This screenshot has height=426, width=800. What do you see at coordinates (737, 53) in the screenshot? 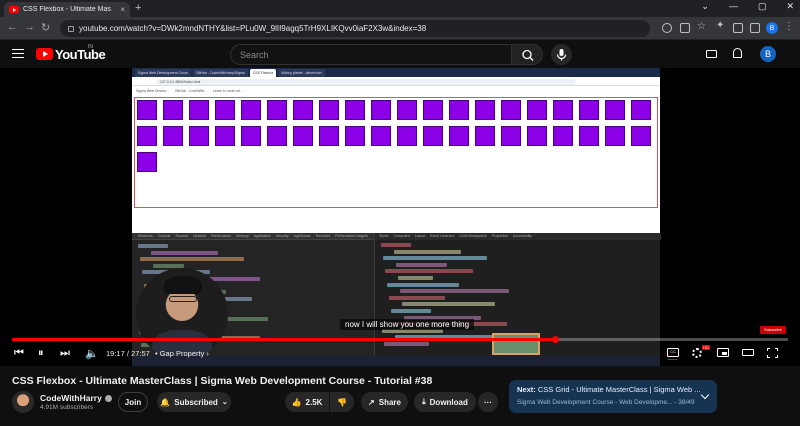
I see `notifications-bell-icon` at bounding box center [737, 53].